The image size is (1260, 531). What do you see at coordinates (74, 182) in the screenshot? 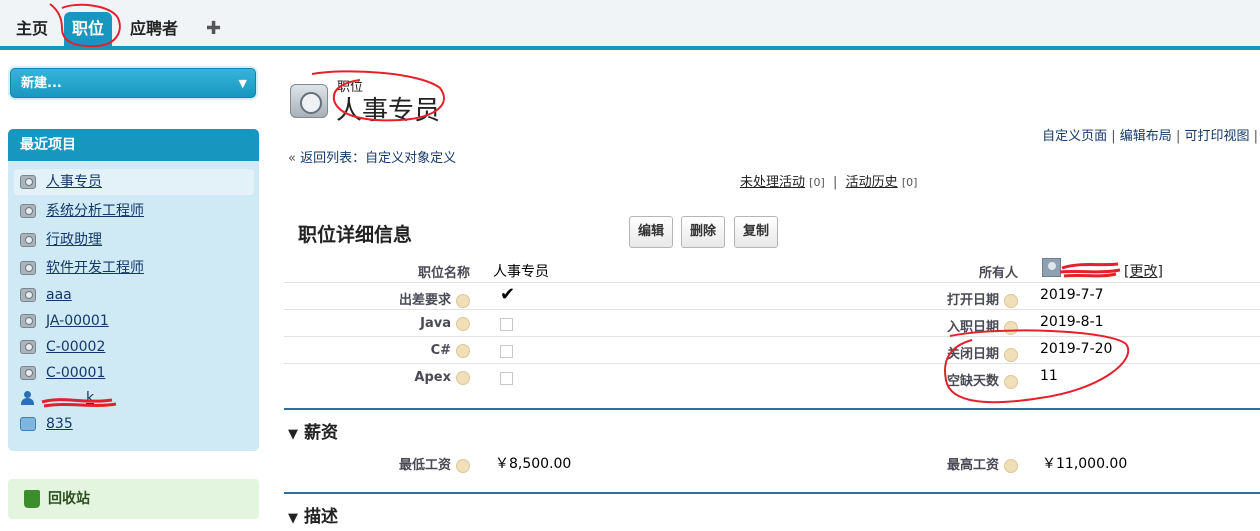
I see `recent-item-link: 人事专员` at bounding box center [74, 182].